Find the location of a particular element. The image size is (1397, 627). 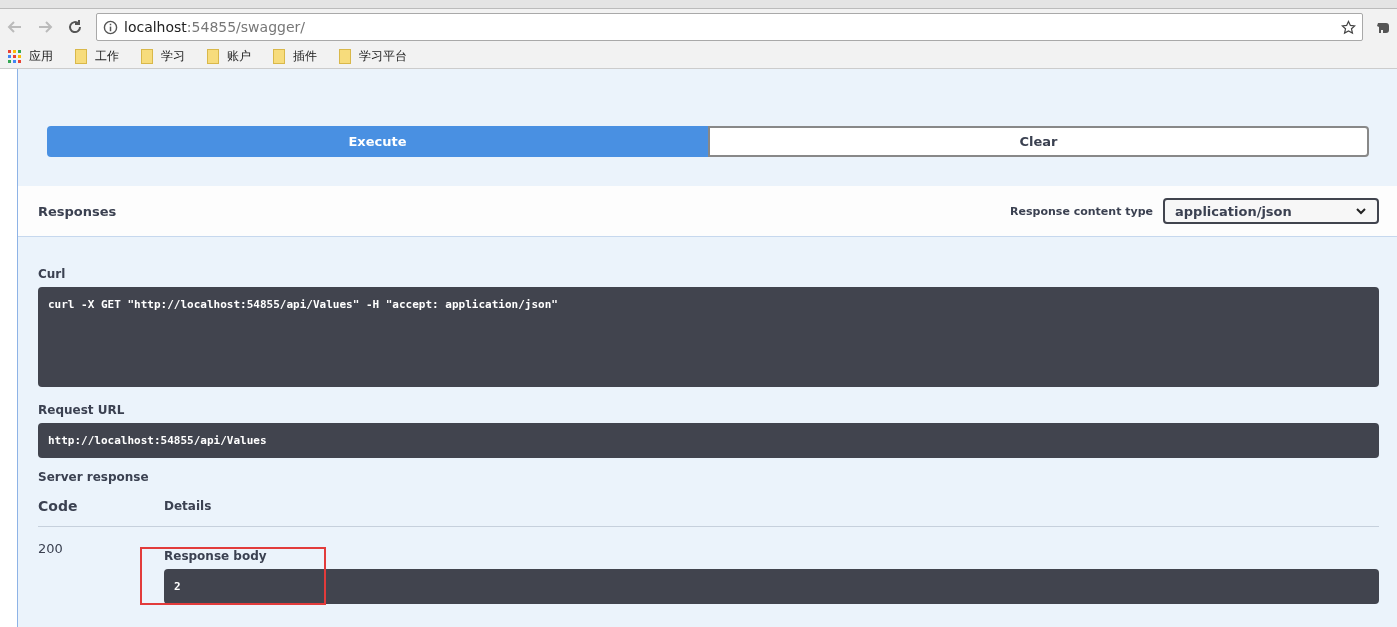

bookmark-label: 插件 is located at coordinates (305, 56).